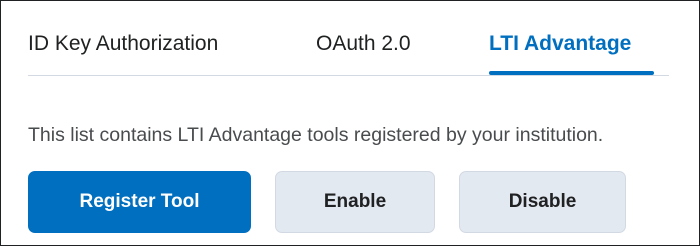 This screenshot has width=700, height=246. Describe the element at coordinates (363, 44) in the screenshot. I see `tab-oauth-2: OAuth 2.0` at that location.